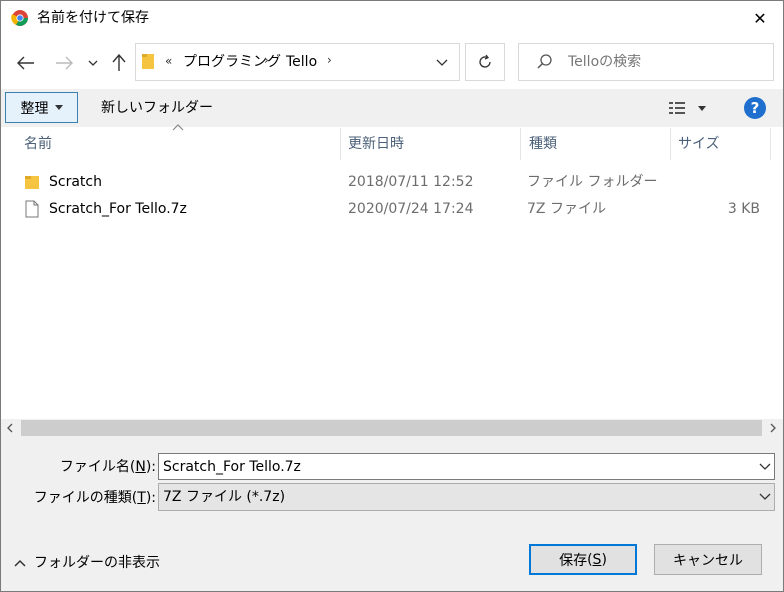 This screenshot has height=592, width=784. Describe the element at coordinates (178, 127) in the screenshot. I see `sort-ascending-icon` at that location.